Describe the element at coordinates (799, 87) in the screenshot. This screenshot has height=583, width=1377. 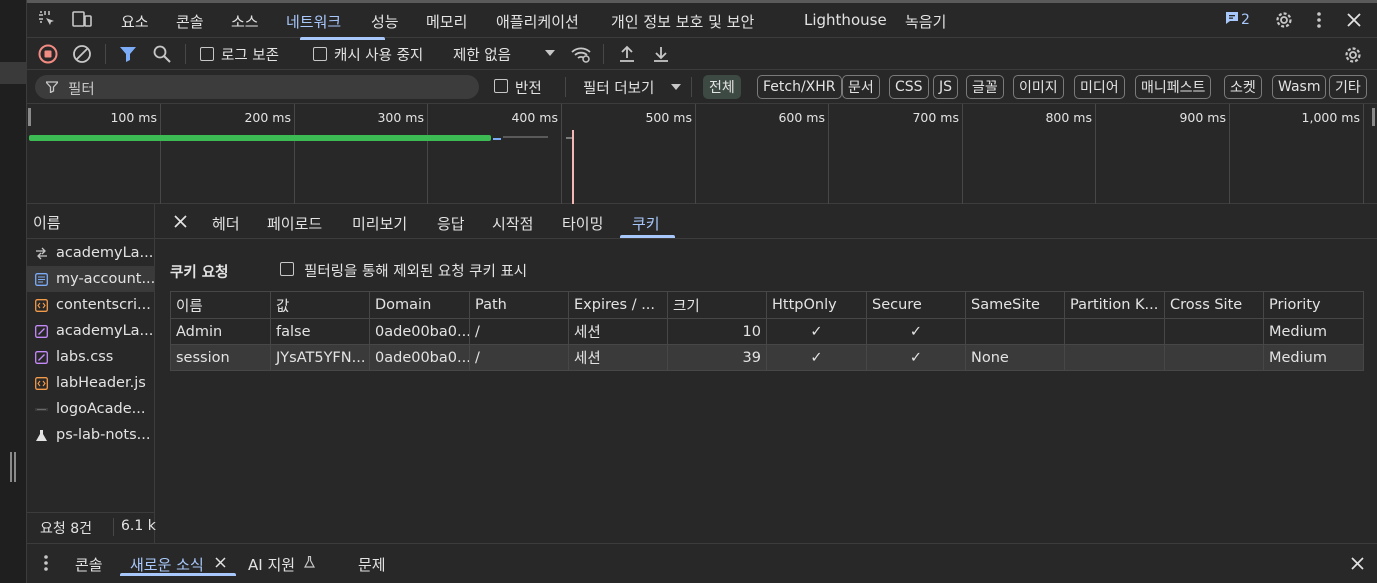
I see `filter-type-fetch-xhr: Fetch/XHR` at that location.